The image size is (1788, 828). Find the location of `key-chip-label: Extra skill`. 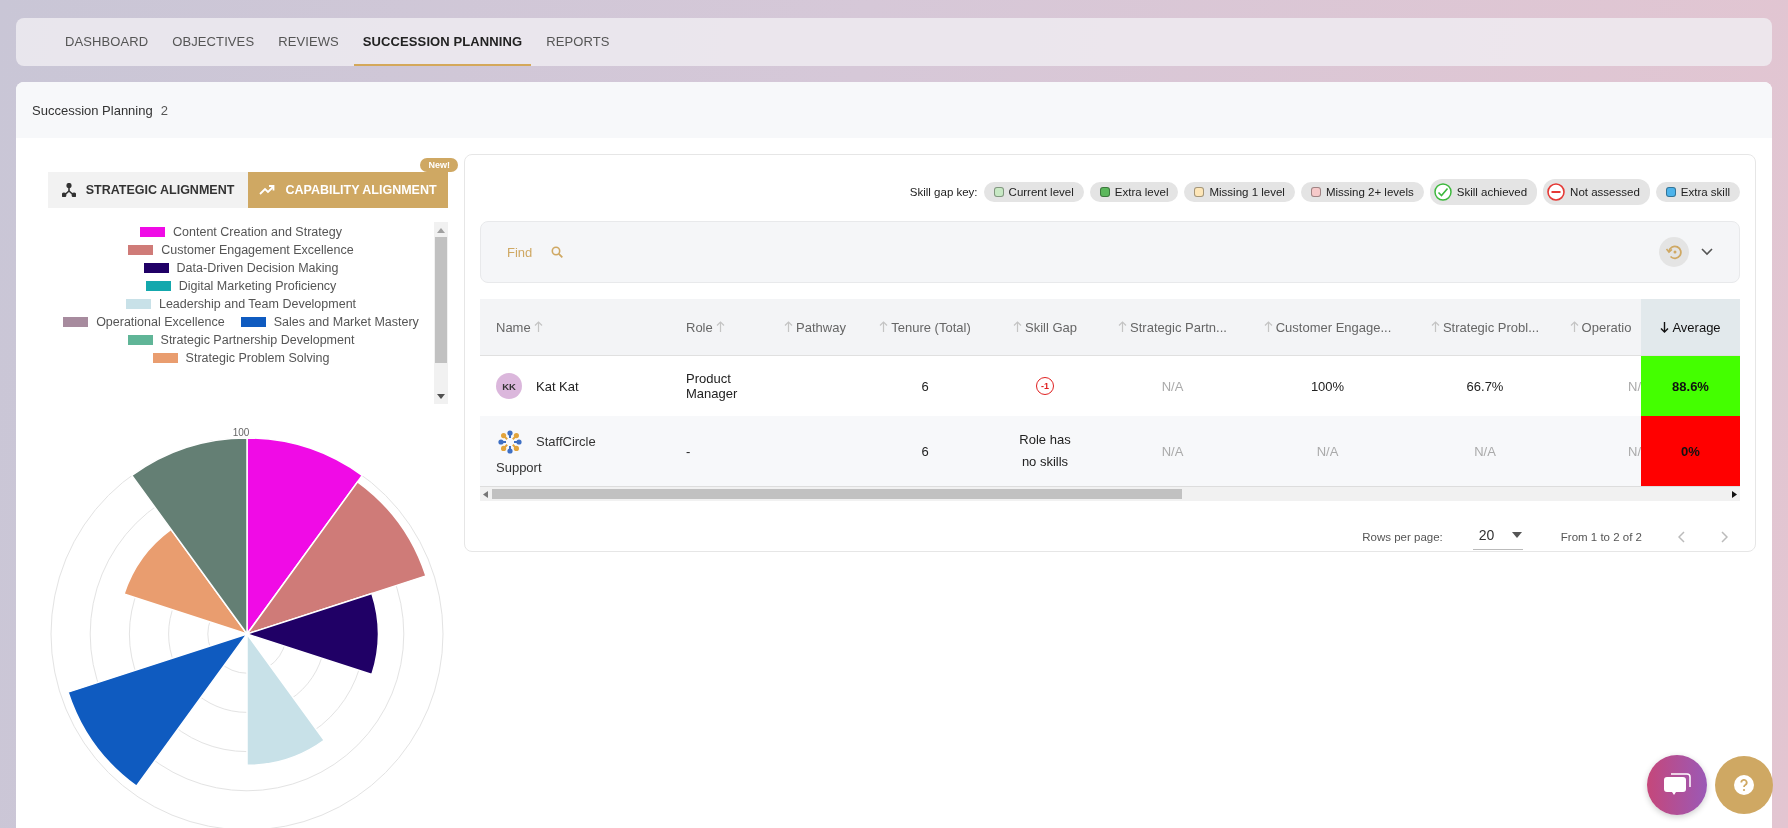

key-chip-label: Extra skill is located at coordinates (1705, 192).